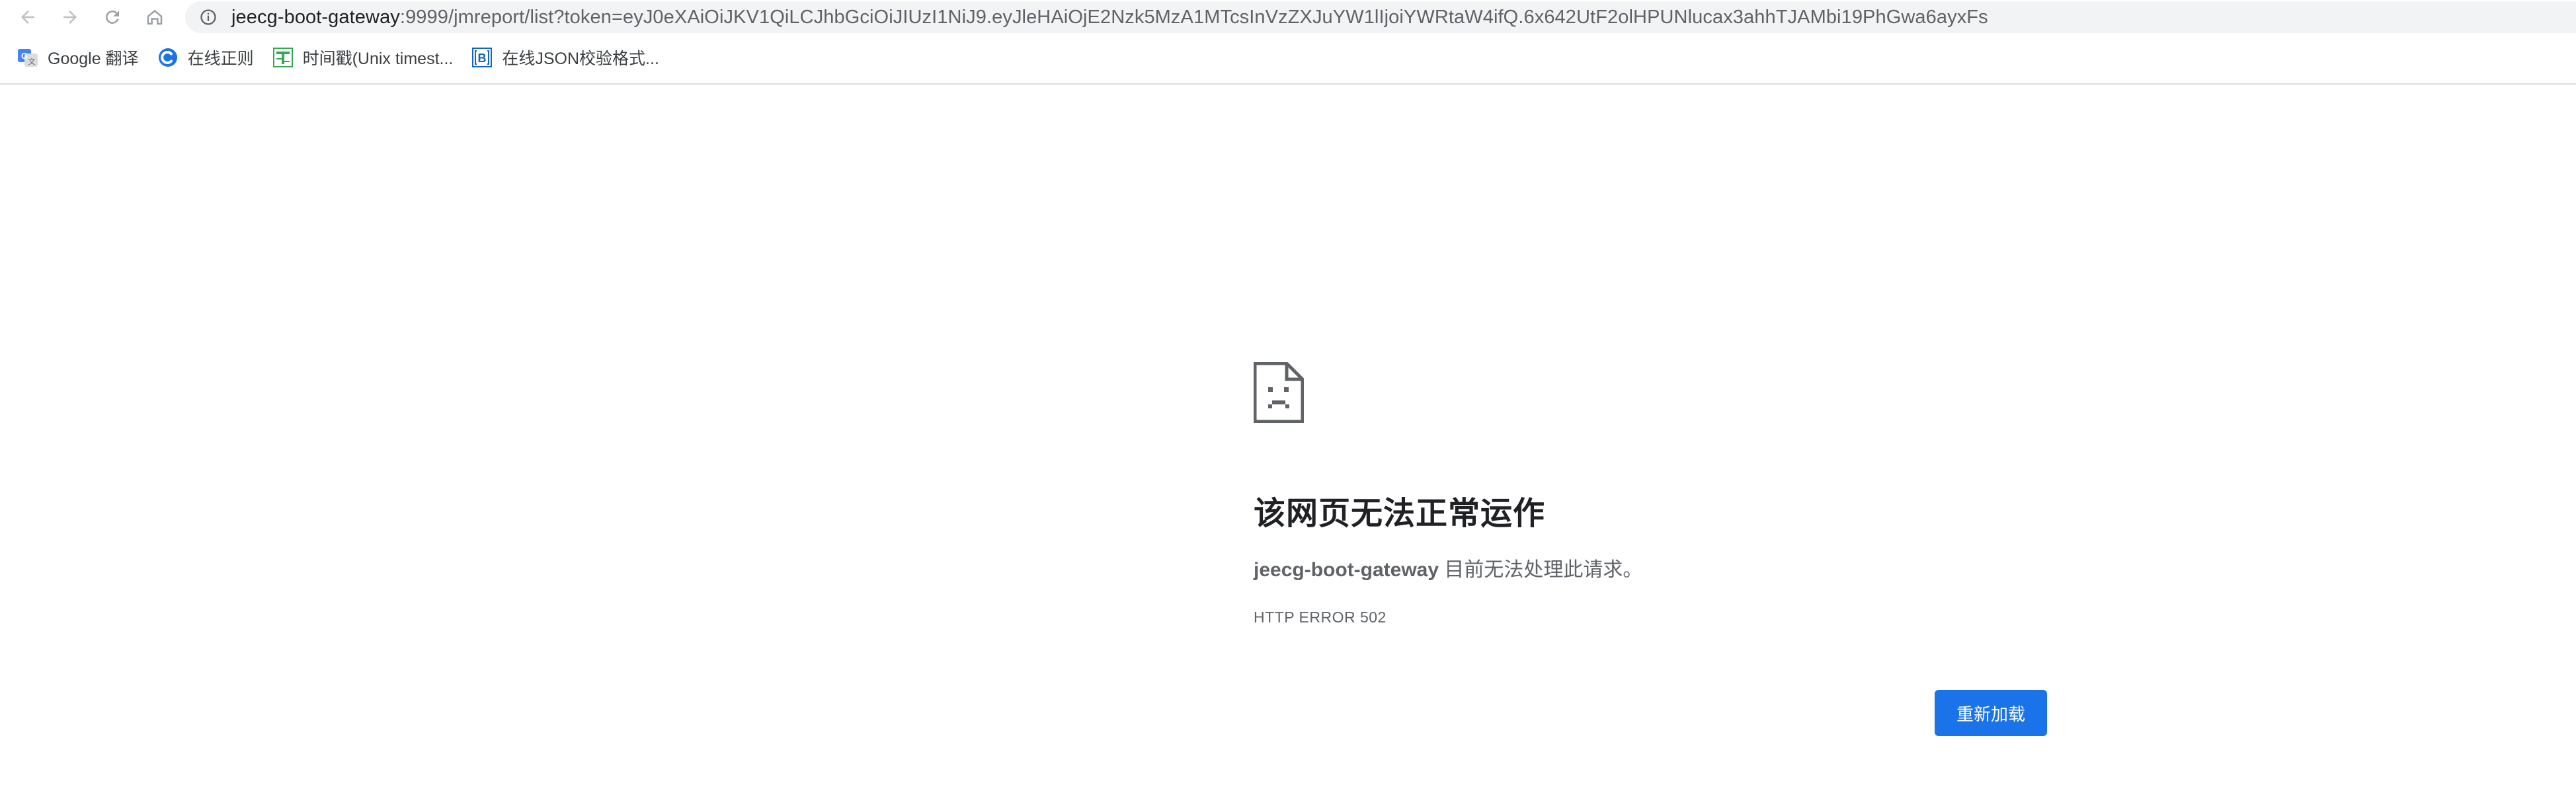 The height and width of the screenshot is (785, 2576). I want to click on sad-document-icon, so click(1279, 392).